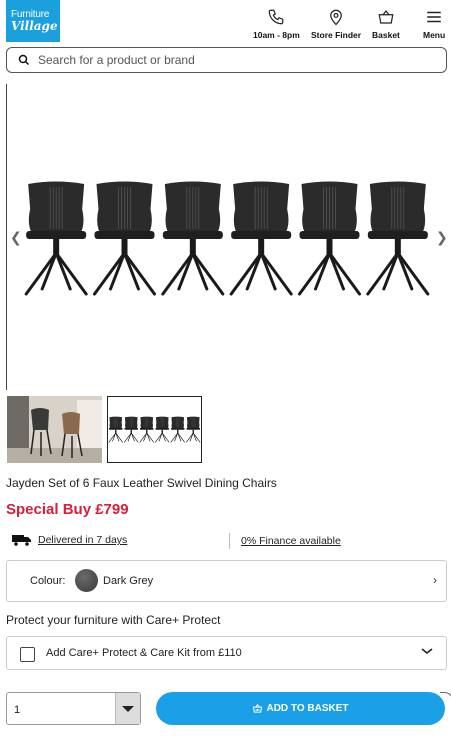 Image resolution: width=451 pixels, height=742 pixels. Describe the element at coordinates (434, 35) in the screenshot. I see `menu-label: Menu` at that location.